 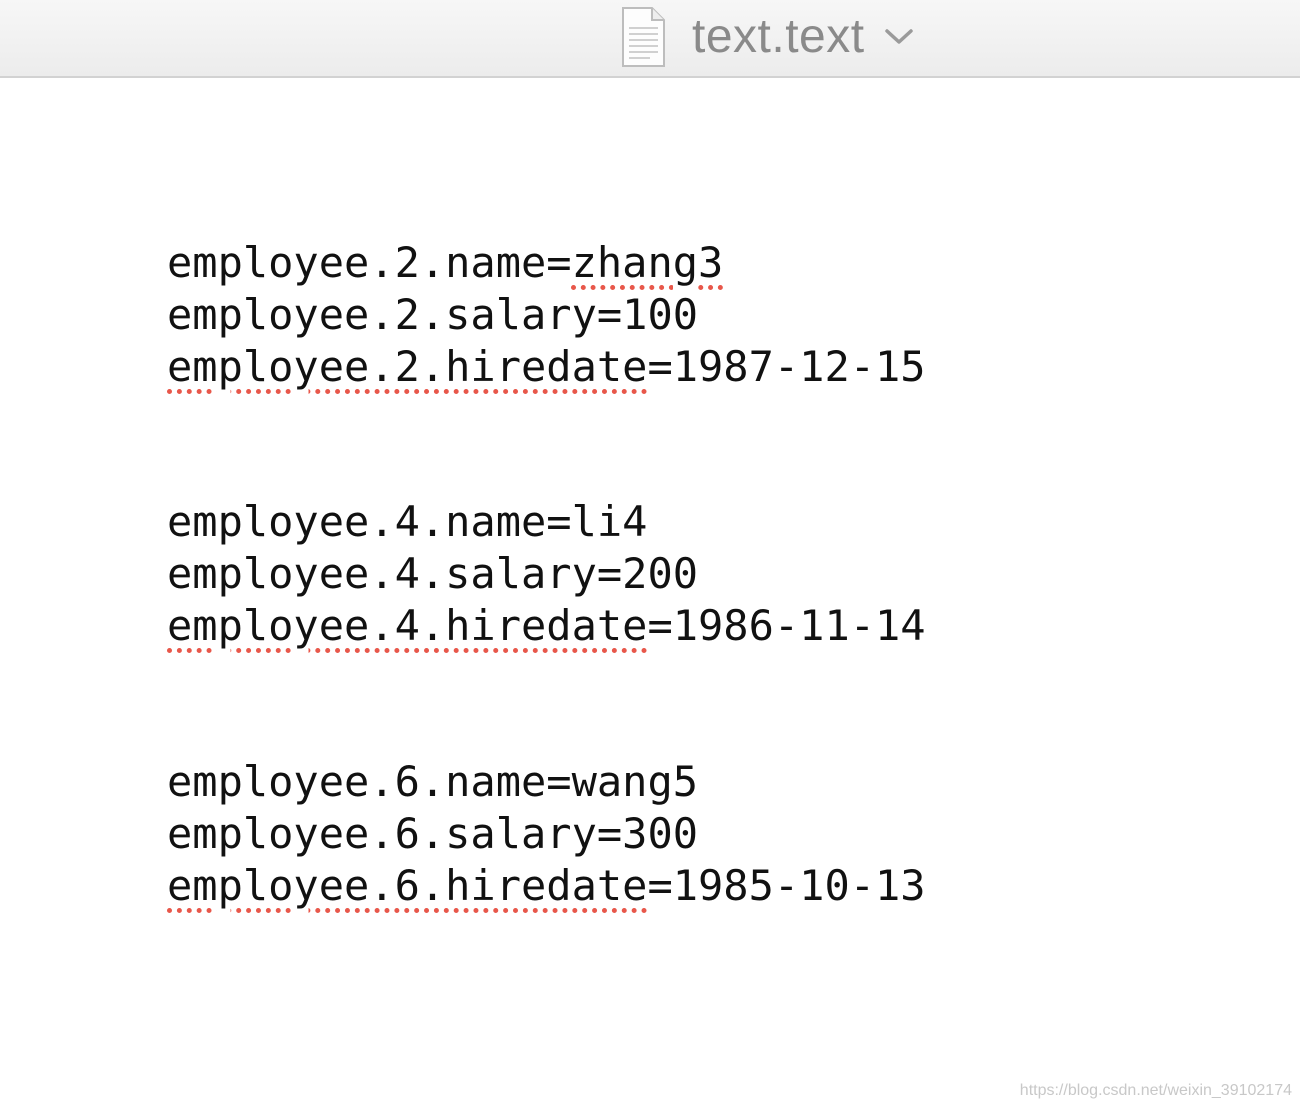 I want to click on line-key: employee.6.hiredate, so click(x=407, y=885).